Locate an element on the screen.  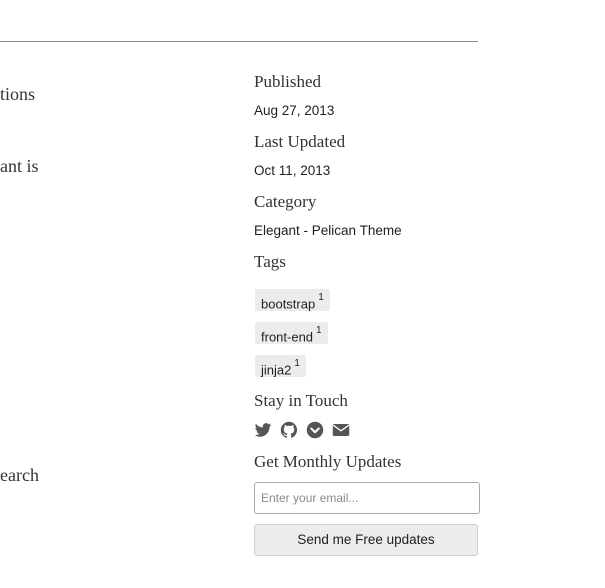
stay-in-touch-heading: Stay in Touch is located at coordinates (301, 400).